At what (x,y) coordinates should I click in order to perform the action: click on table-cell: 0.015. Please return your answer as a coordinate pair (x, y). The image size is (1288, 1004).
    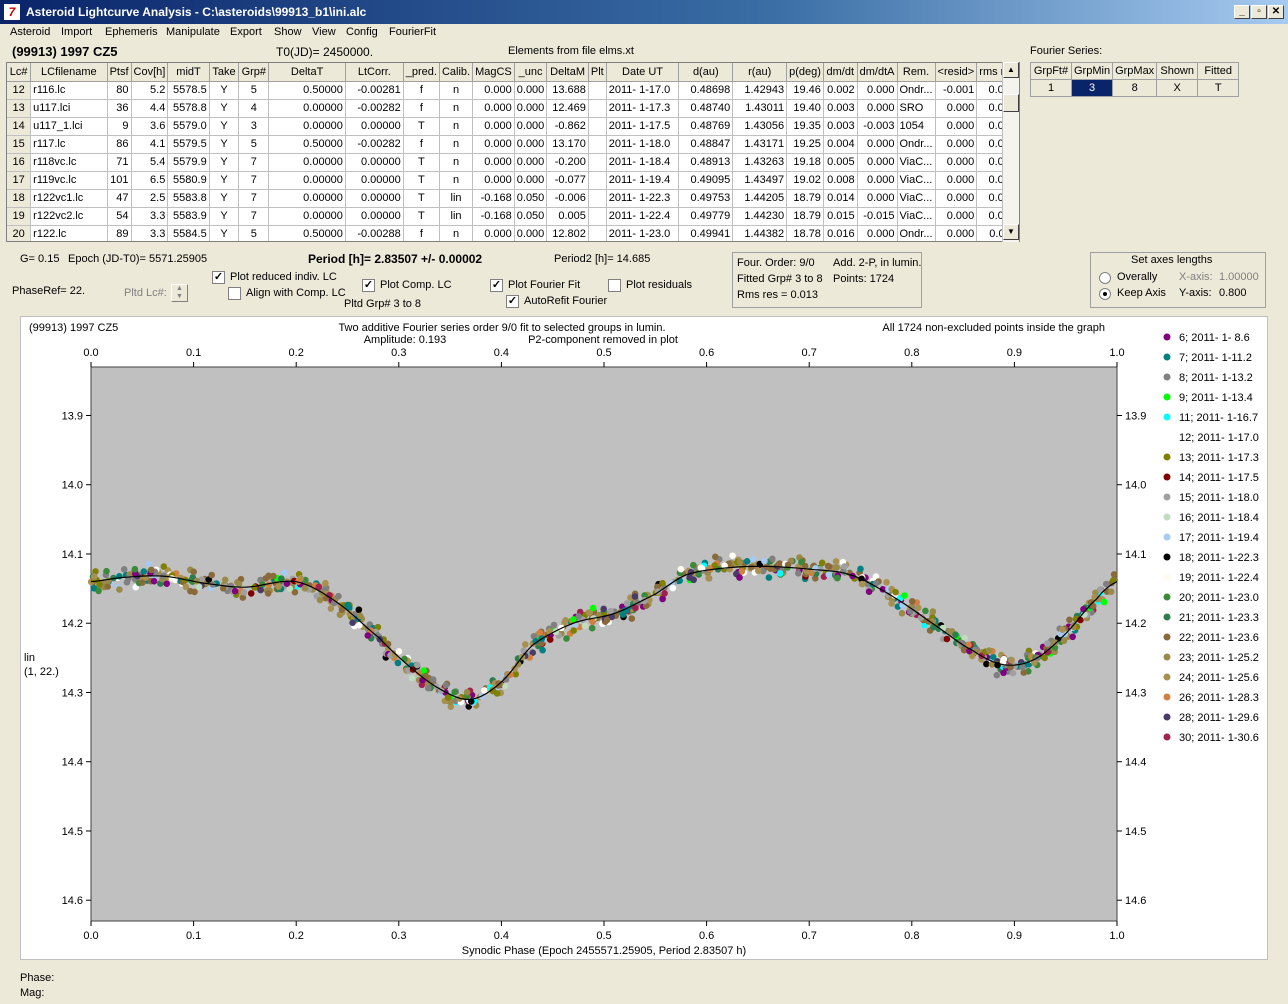
    Looking at the image, I should click on (840, 216).